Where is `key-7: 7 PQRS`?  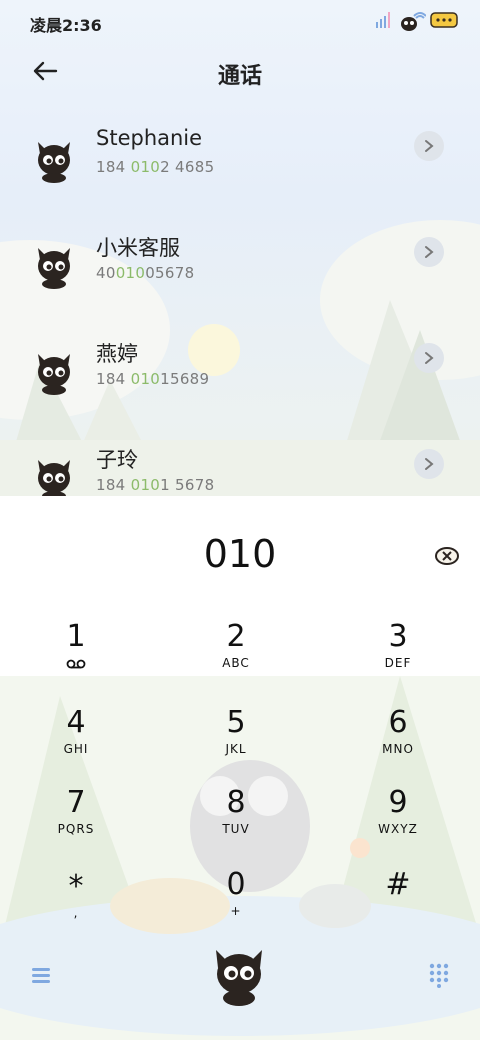
key-7: 7 PQRS is located at coordinates (76, 821).